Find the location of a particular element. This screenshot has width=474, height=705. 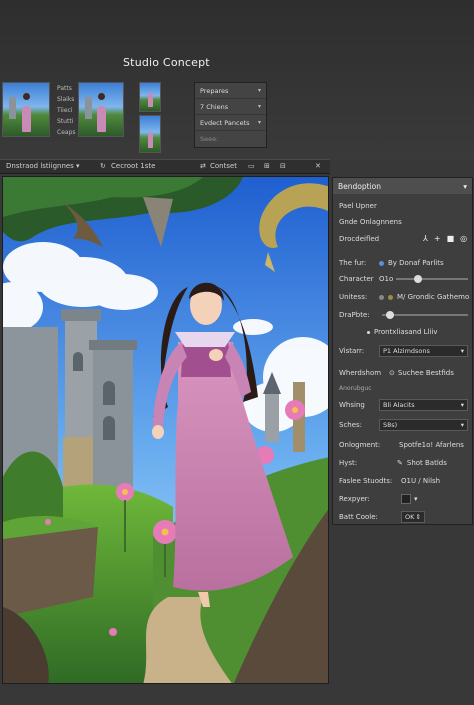

thumbnail-label: Tiieci is located at coordinates (65, 110).